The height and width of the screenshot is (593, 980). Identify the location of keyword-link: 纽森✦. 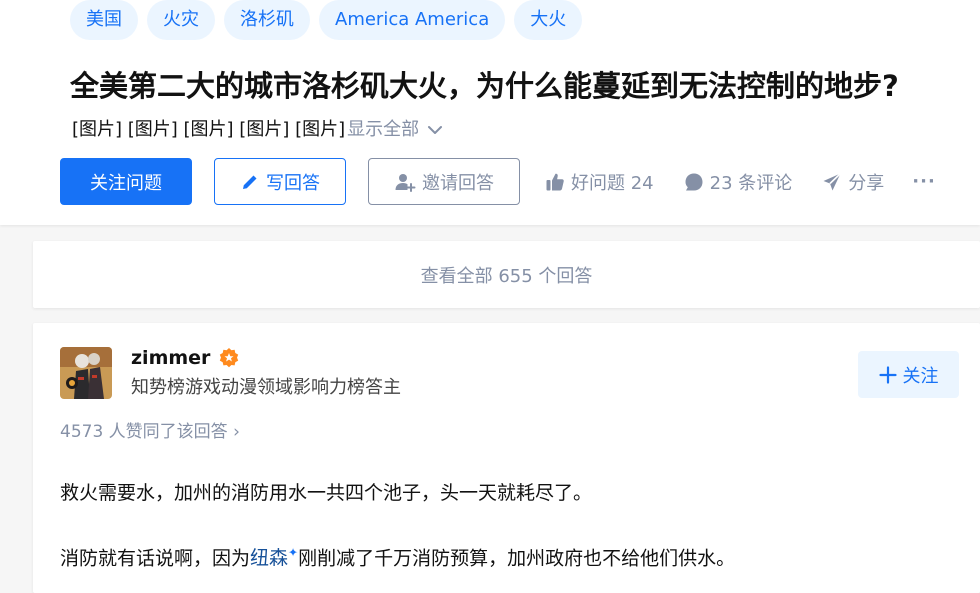
(274, 558).